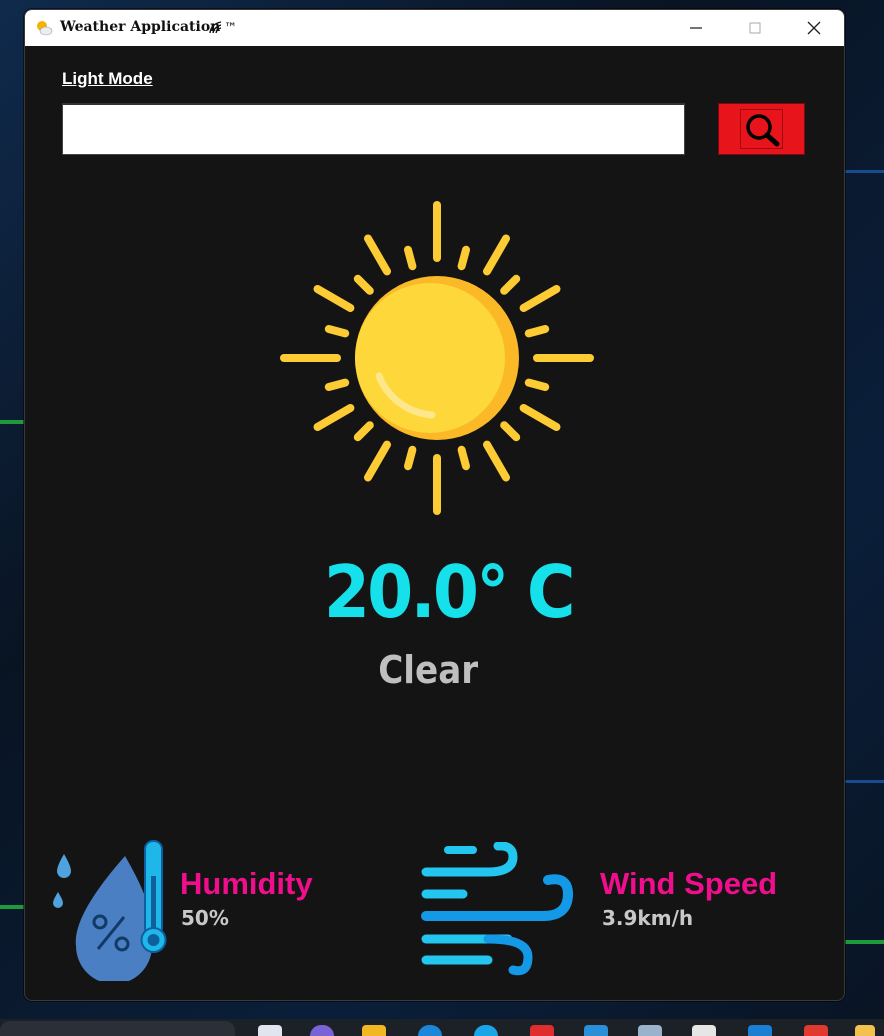 Image resolution: width=884 pixels, height=1036 pixels. I want to click on minimize-icon, so click(696, 28).